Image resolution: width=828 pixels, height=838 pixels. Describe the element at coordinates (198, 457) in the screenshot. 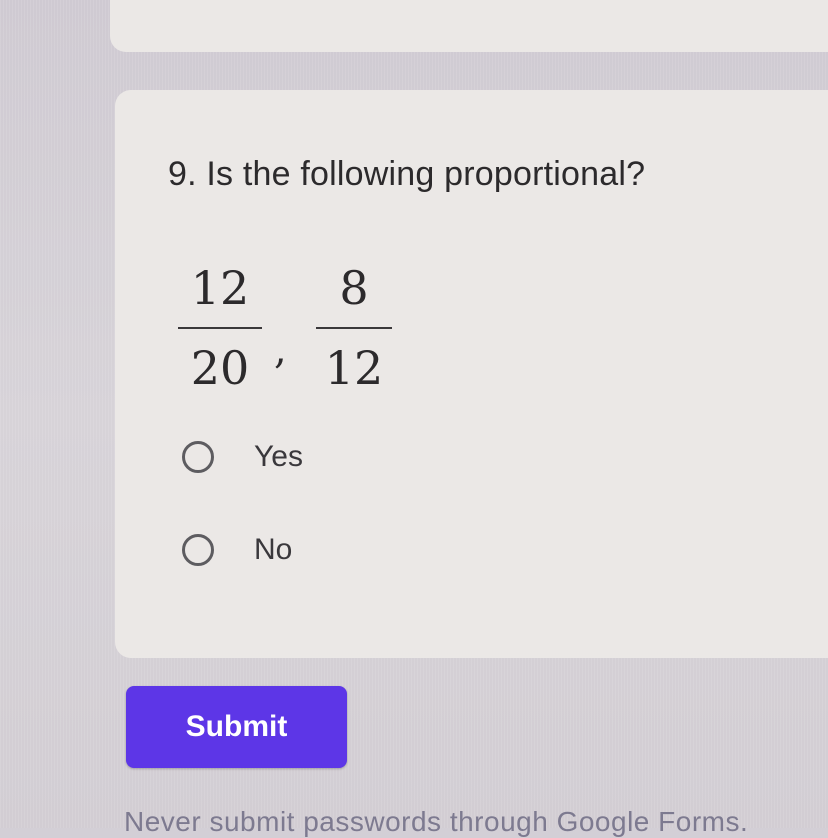

I see `radio-yes` at that location.